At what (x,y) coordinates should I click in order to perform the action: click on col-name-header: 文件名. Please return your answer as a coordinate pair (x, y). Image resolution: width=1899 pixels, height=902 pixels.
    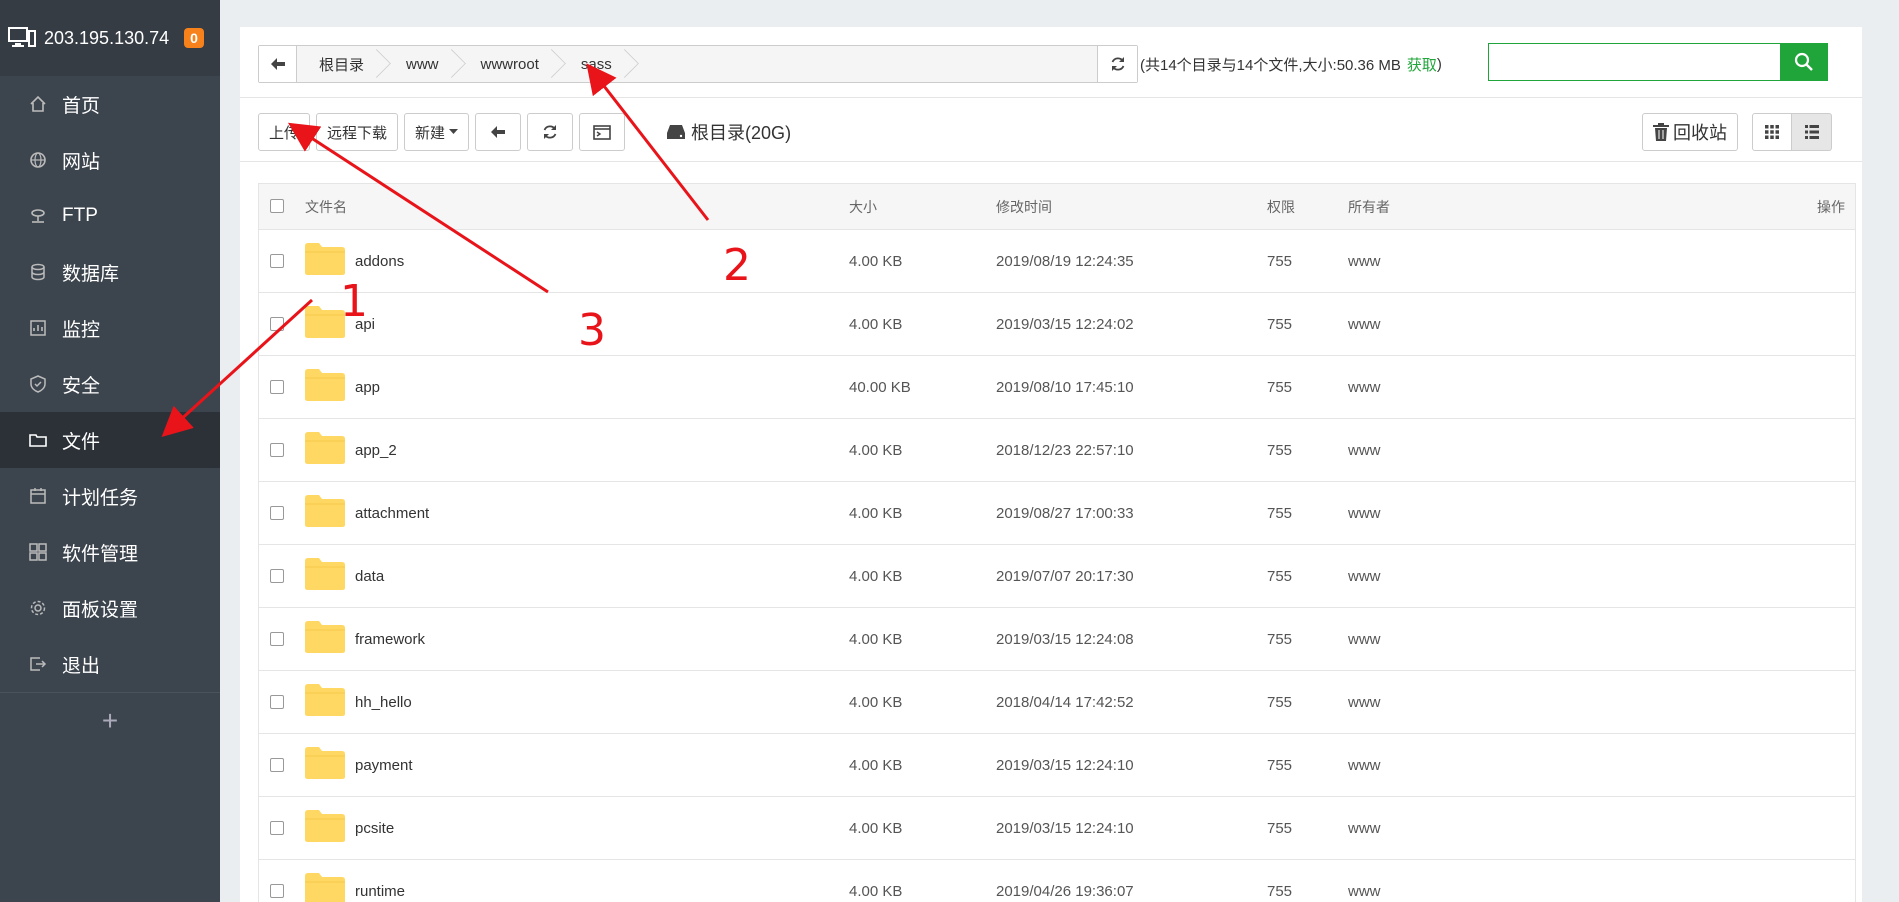
    Looking at the image, I should click on (326, 207).